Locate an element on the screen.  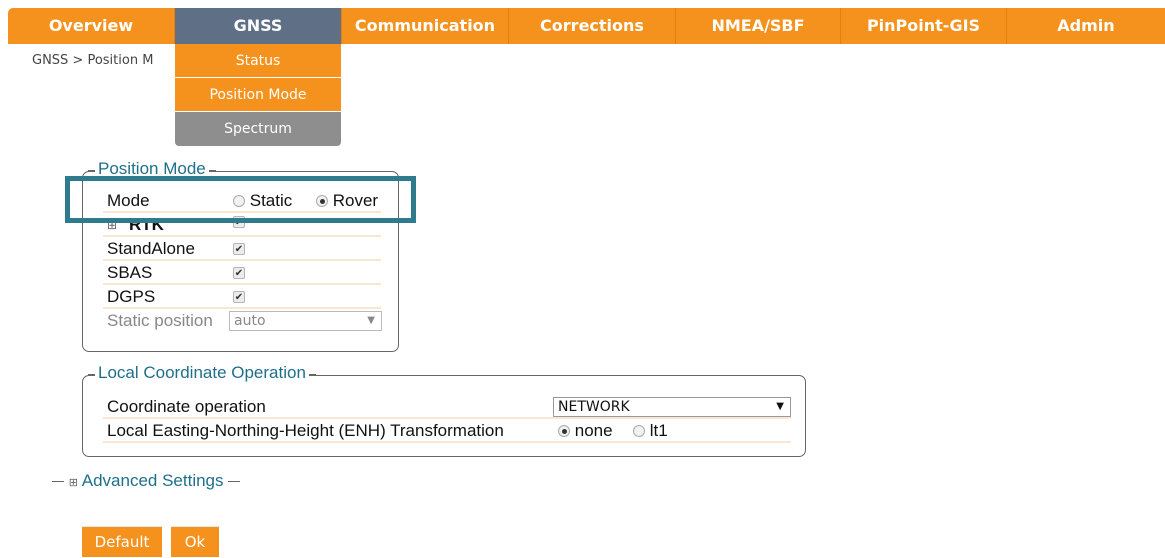
coordinate-operation-label: Coordinate operation is located at coordinates (186, 406).